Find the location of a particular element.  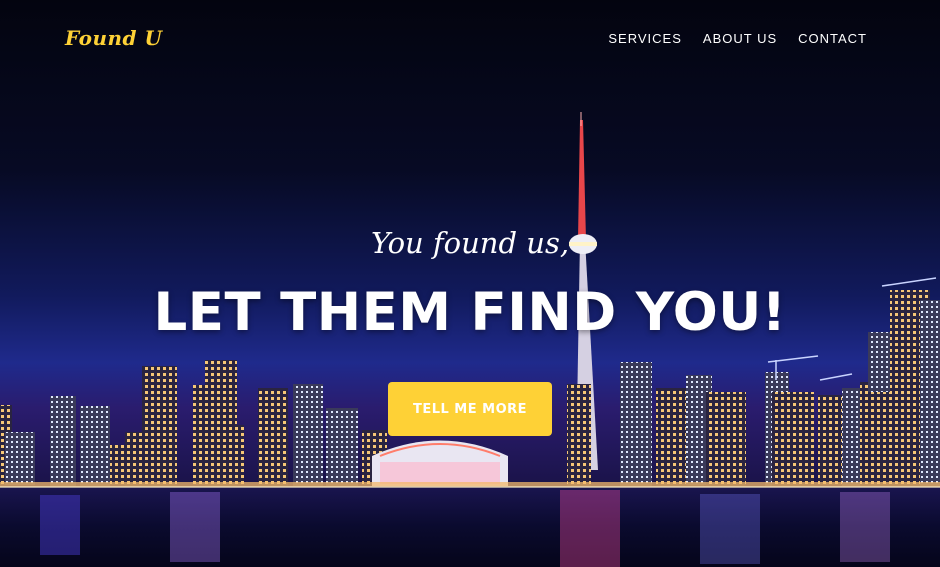

nav-link-about-us: ABOUT US is located at coordinates (740, 38).